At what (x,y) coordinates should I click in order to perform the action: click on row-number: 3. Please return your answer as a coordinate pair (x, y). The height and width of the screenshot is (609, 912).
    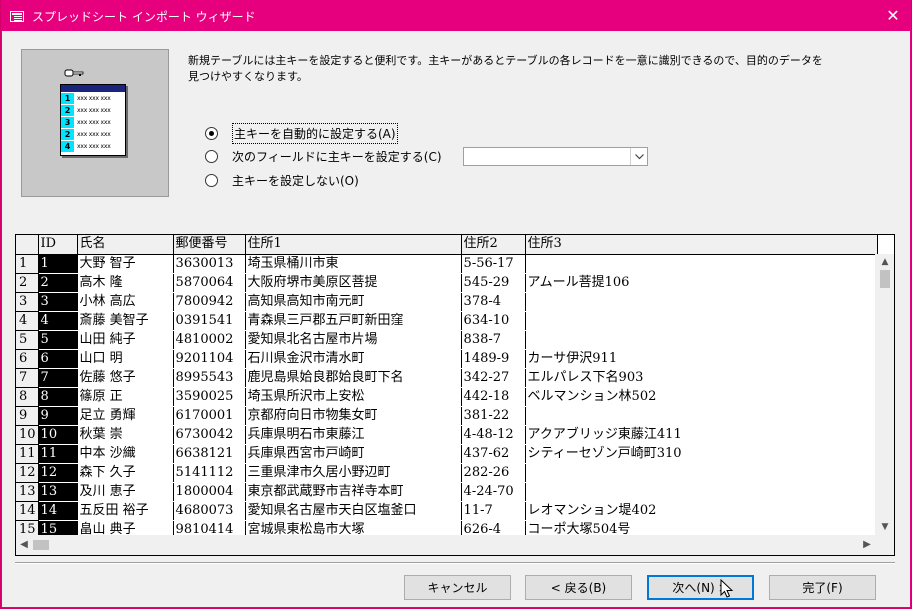
    Looking at the image, I should click on (27, 302).